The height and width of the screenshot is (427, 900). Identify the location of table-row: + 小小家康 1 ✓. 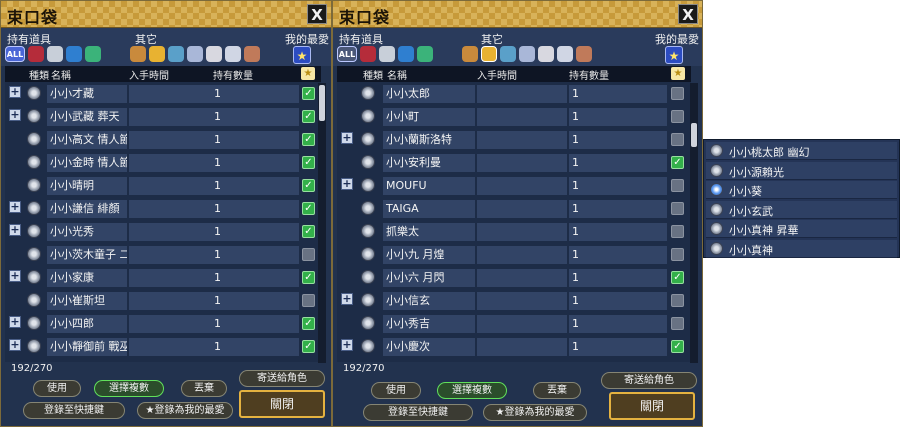
(163, 278).